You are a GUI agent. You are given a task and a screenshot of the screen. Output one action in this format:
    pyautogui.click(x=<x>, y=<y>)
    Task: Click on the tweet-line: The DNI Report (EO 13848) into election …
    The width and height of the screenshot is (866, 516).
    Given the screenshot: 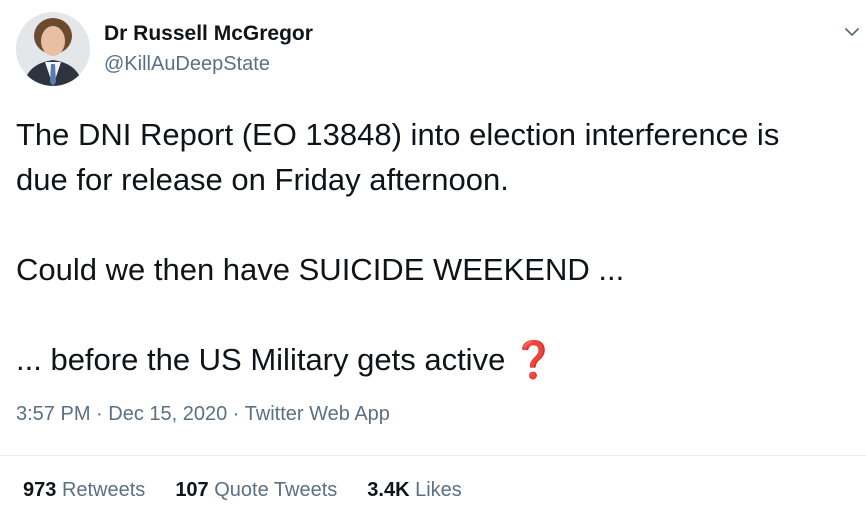 What is the action you would take?
    pyautogui.click(x=398, y=134)
    